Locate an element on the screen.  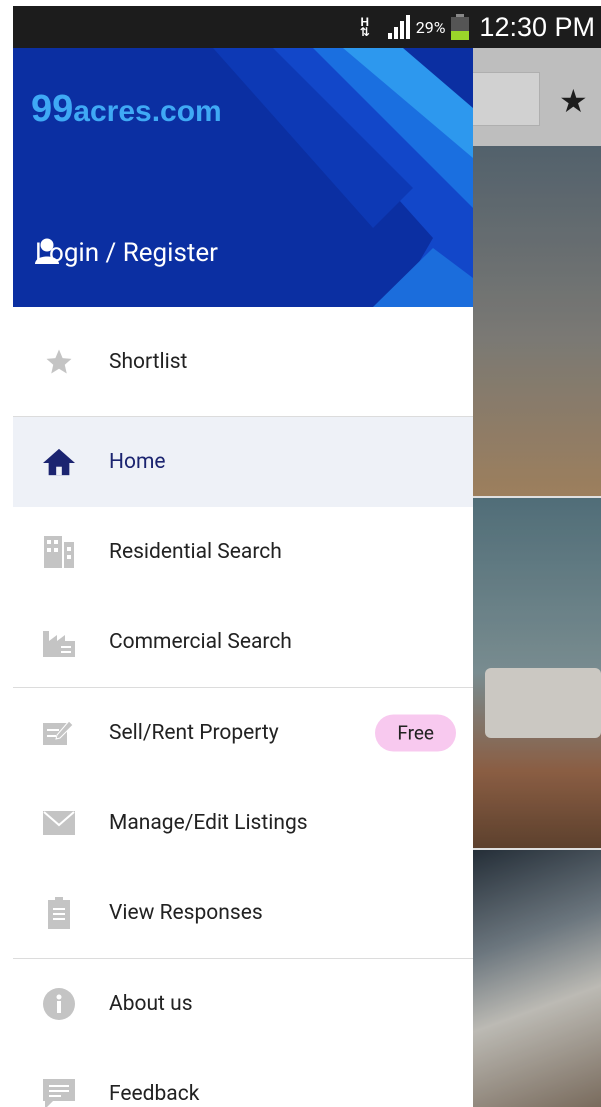
home-icon is located at coordinates (59, 462).